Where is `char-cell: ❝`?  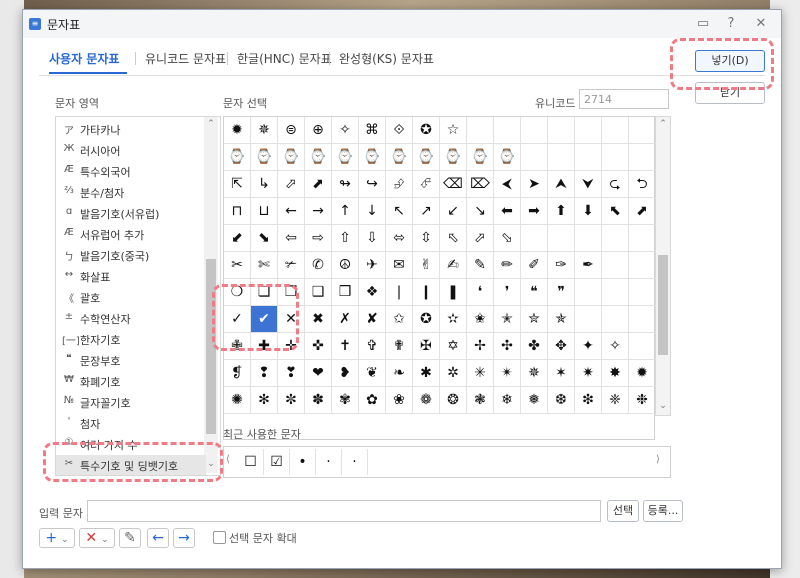
char-cell: ❝ is located at coordinates (534, 292).